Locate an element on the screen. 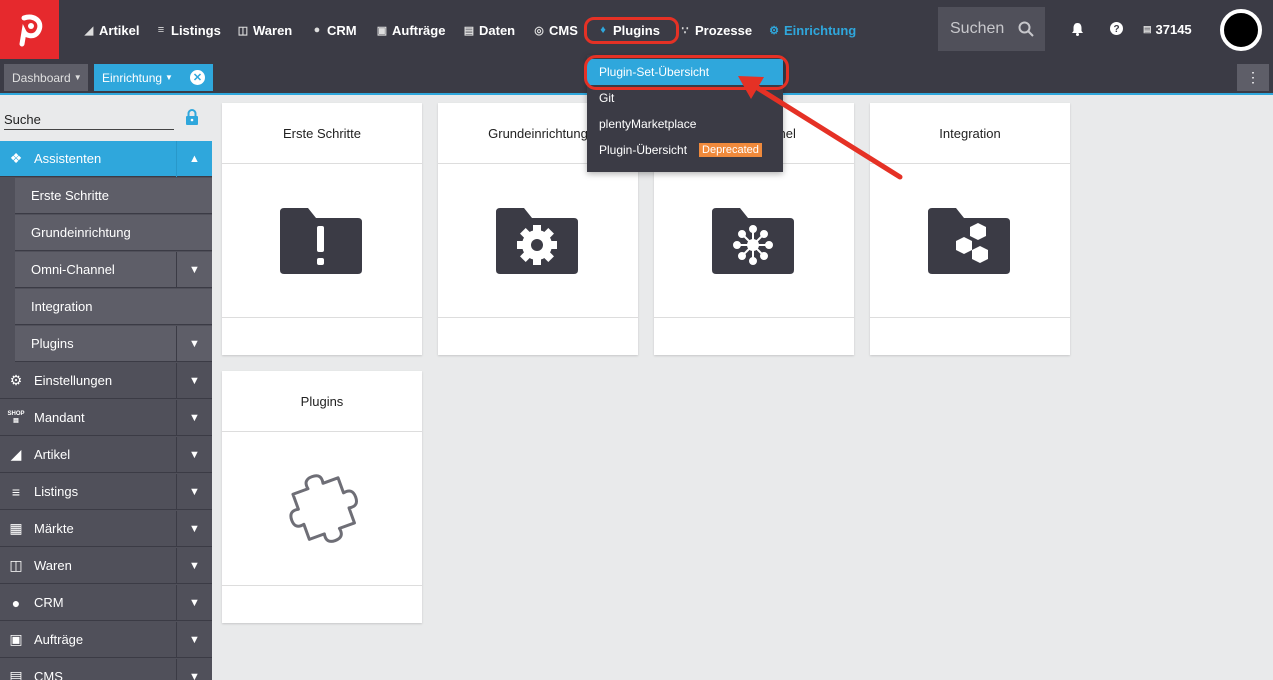  nav-daten: ▤ Daten is located at coordinates (489, 30).